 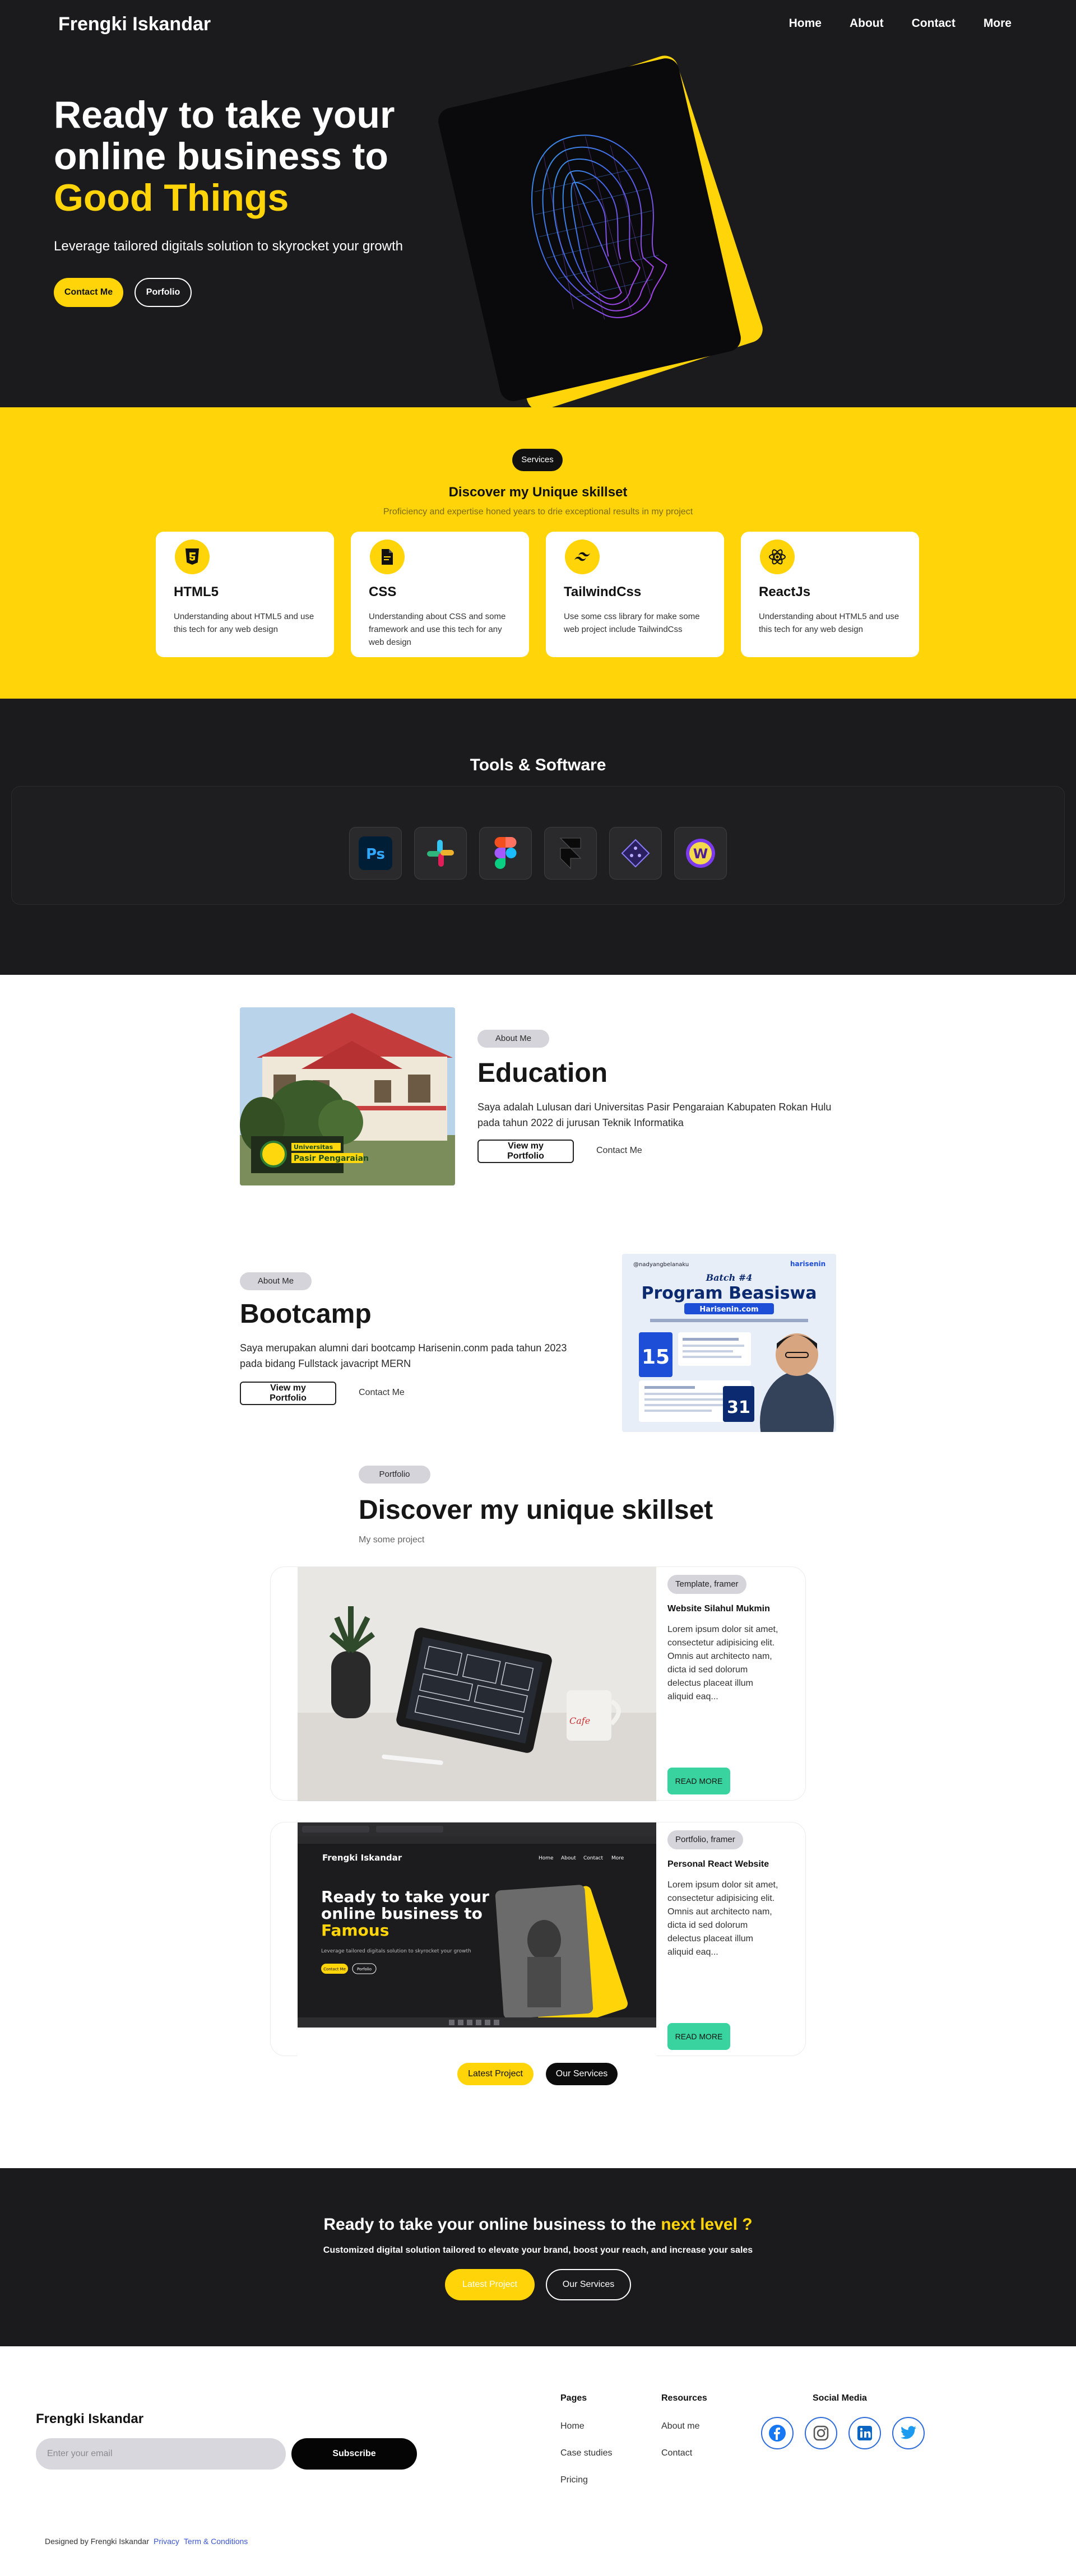 What do you see at coordinates (568, 1858) in the screenshot?
I see `mock-nav-about: About` at bounding box center [568, 1858].